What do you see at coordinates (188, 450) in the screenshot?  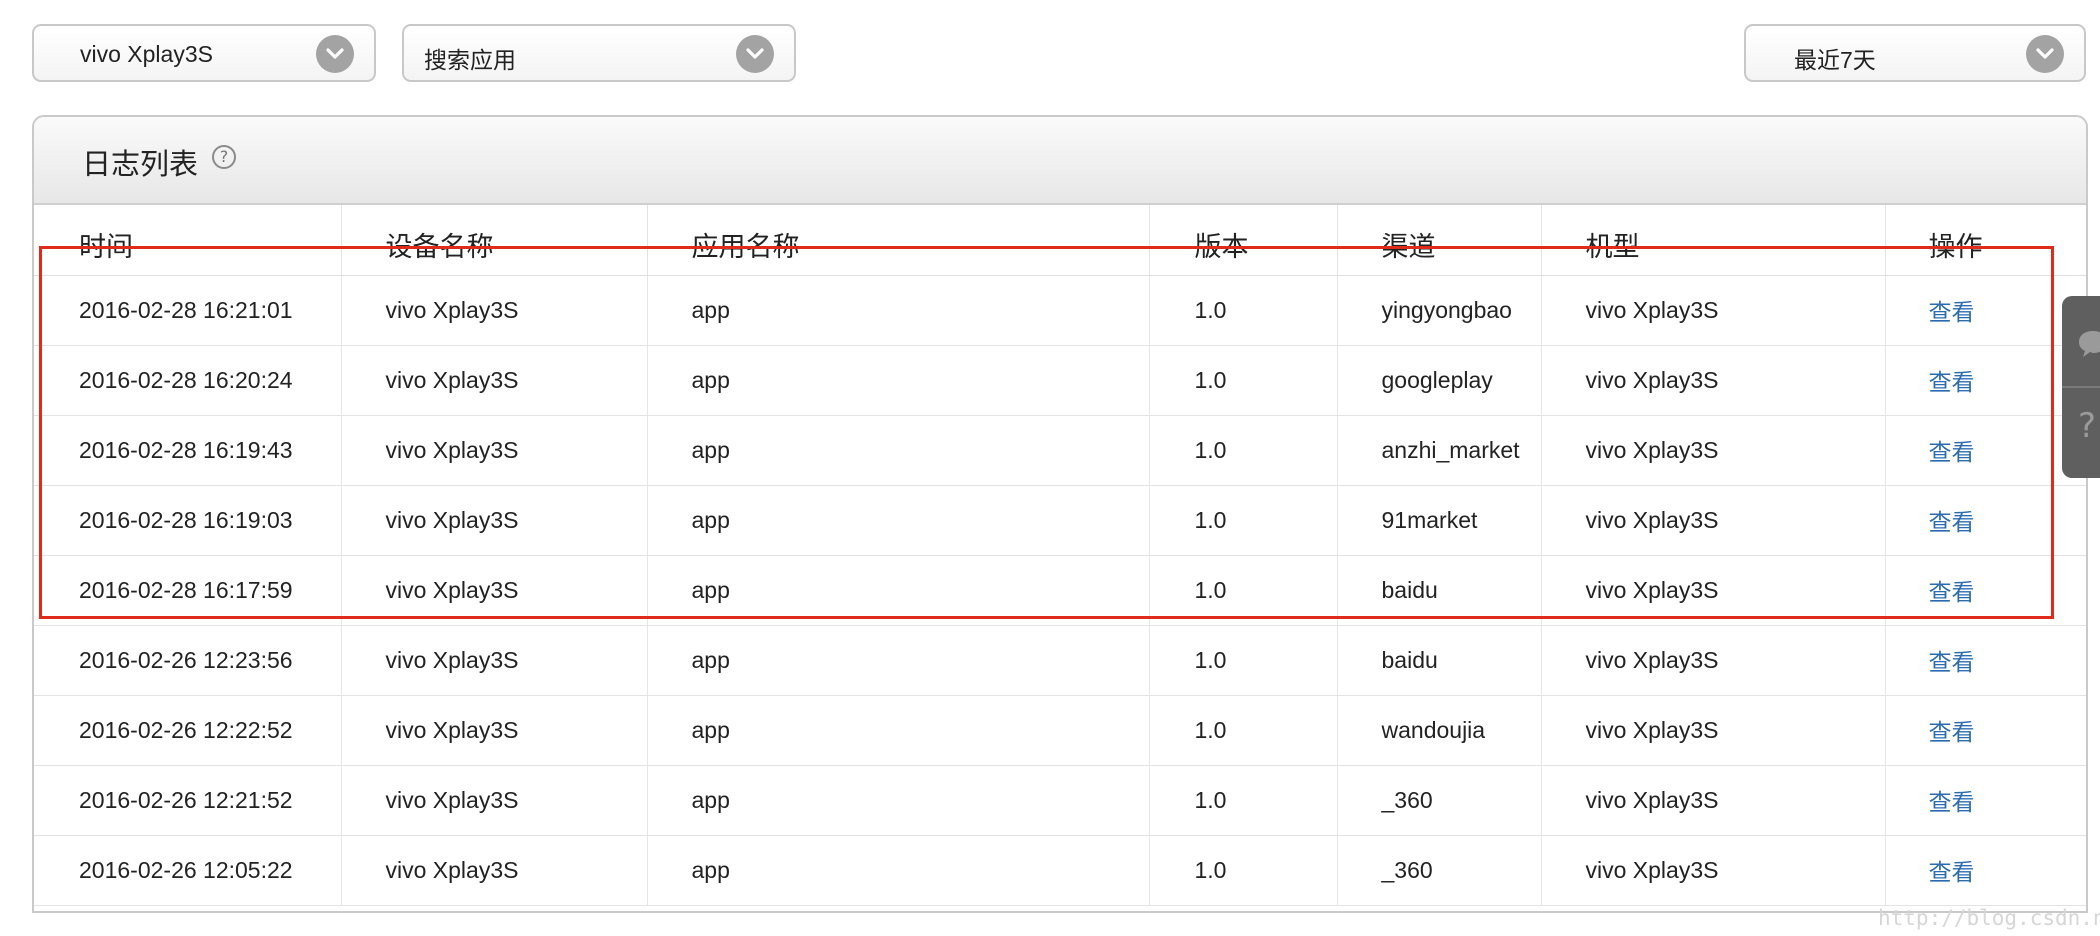 I see `cell-time: 2016-02-28 16:19:43` at bounding box center [188, 450].